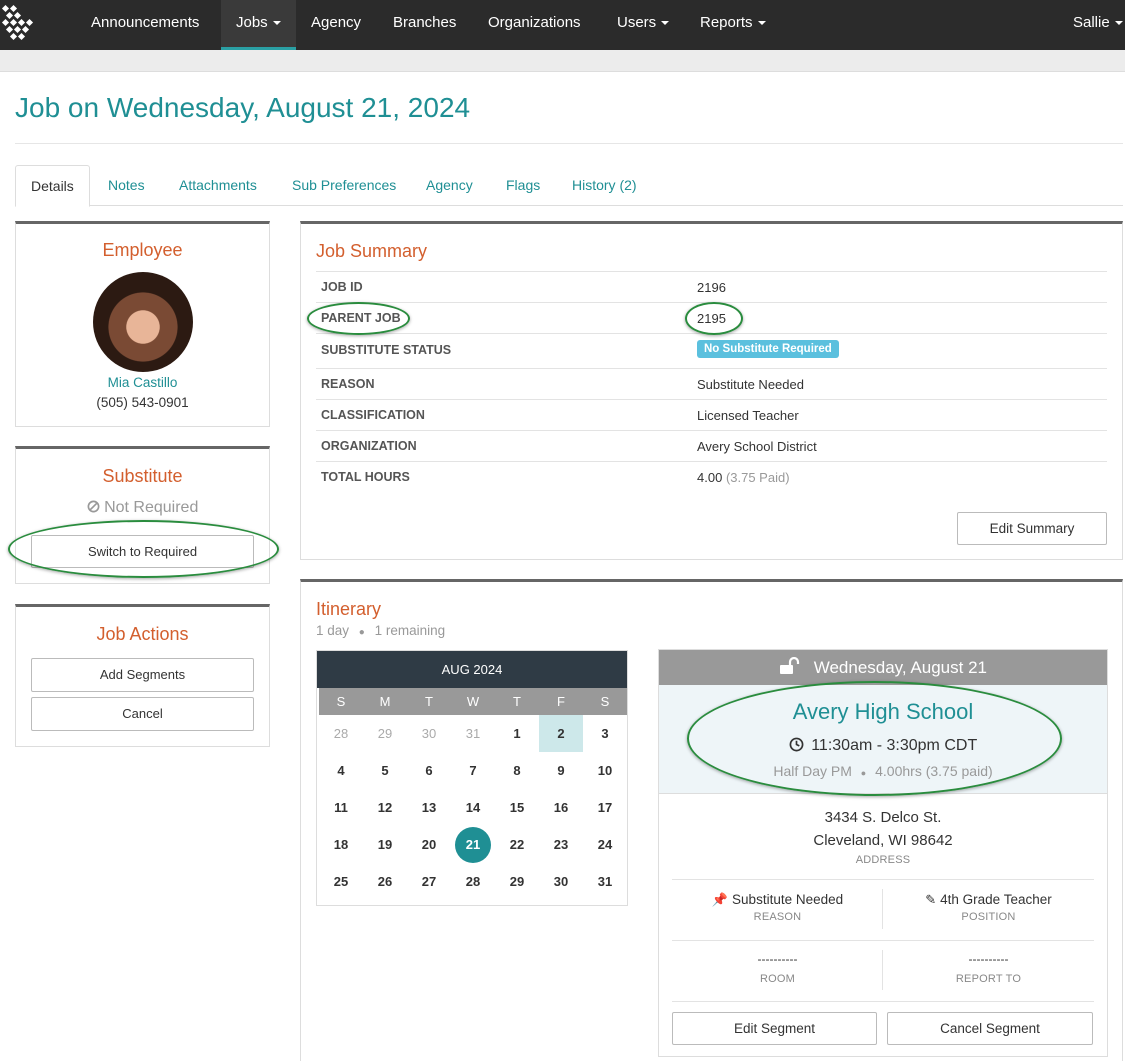 Image resolution: width=1125 pixels, height=1061 pixels. I want to click on calendar-day: 14, so click(473, 807).